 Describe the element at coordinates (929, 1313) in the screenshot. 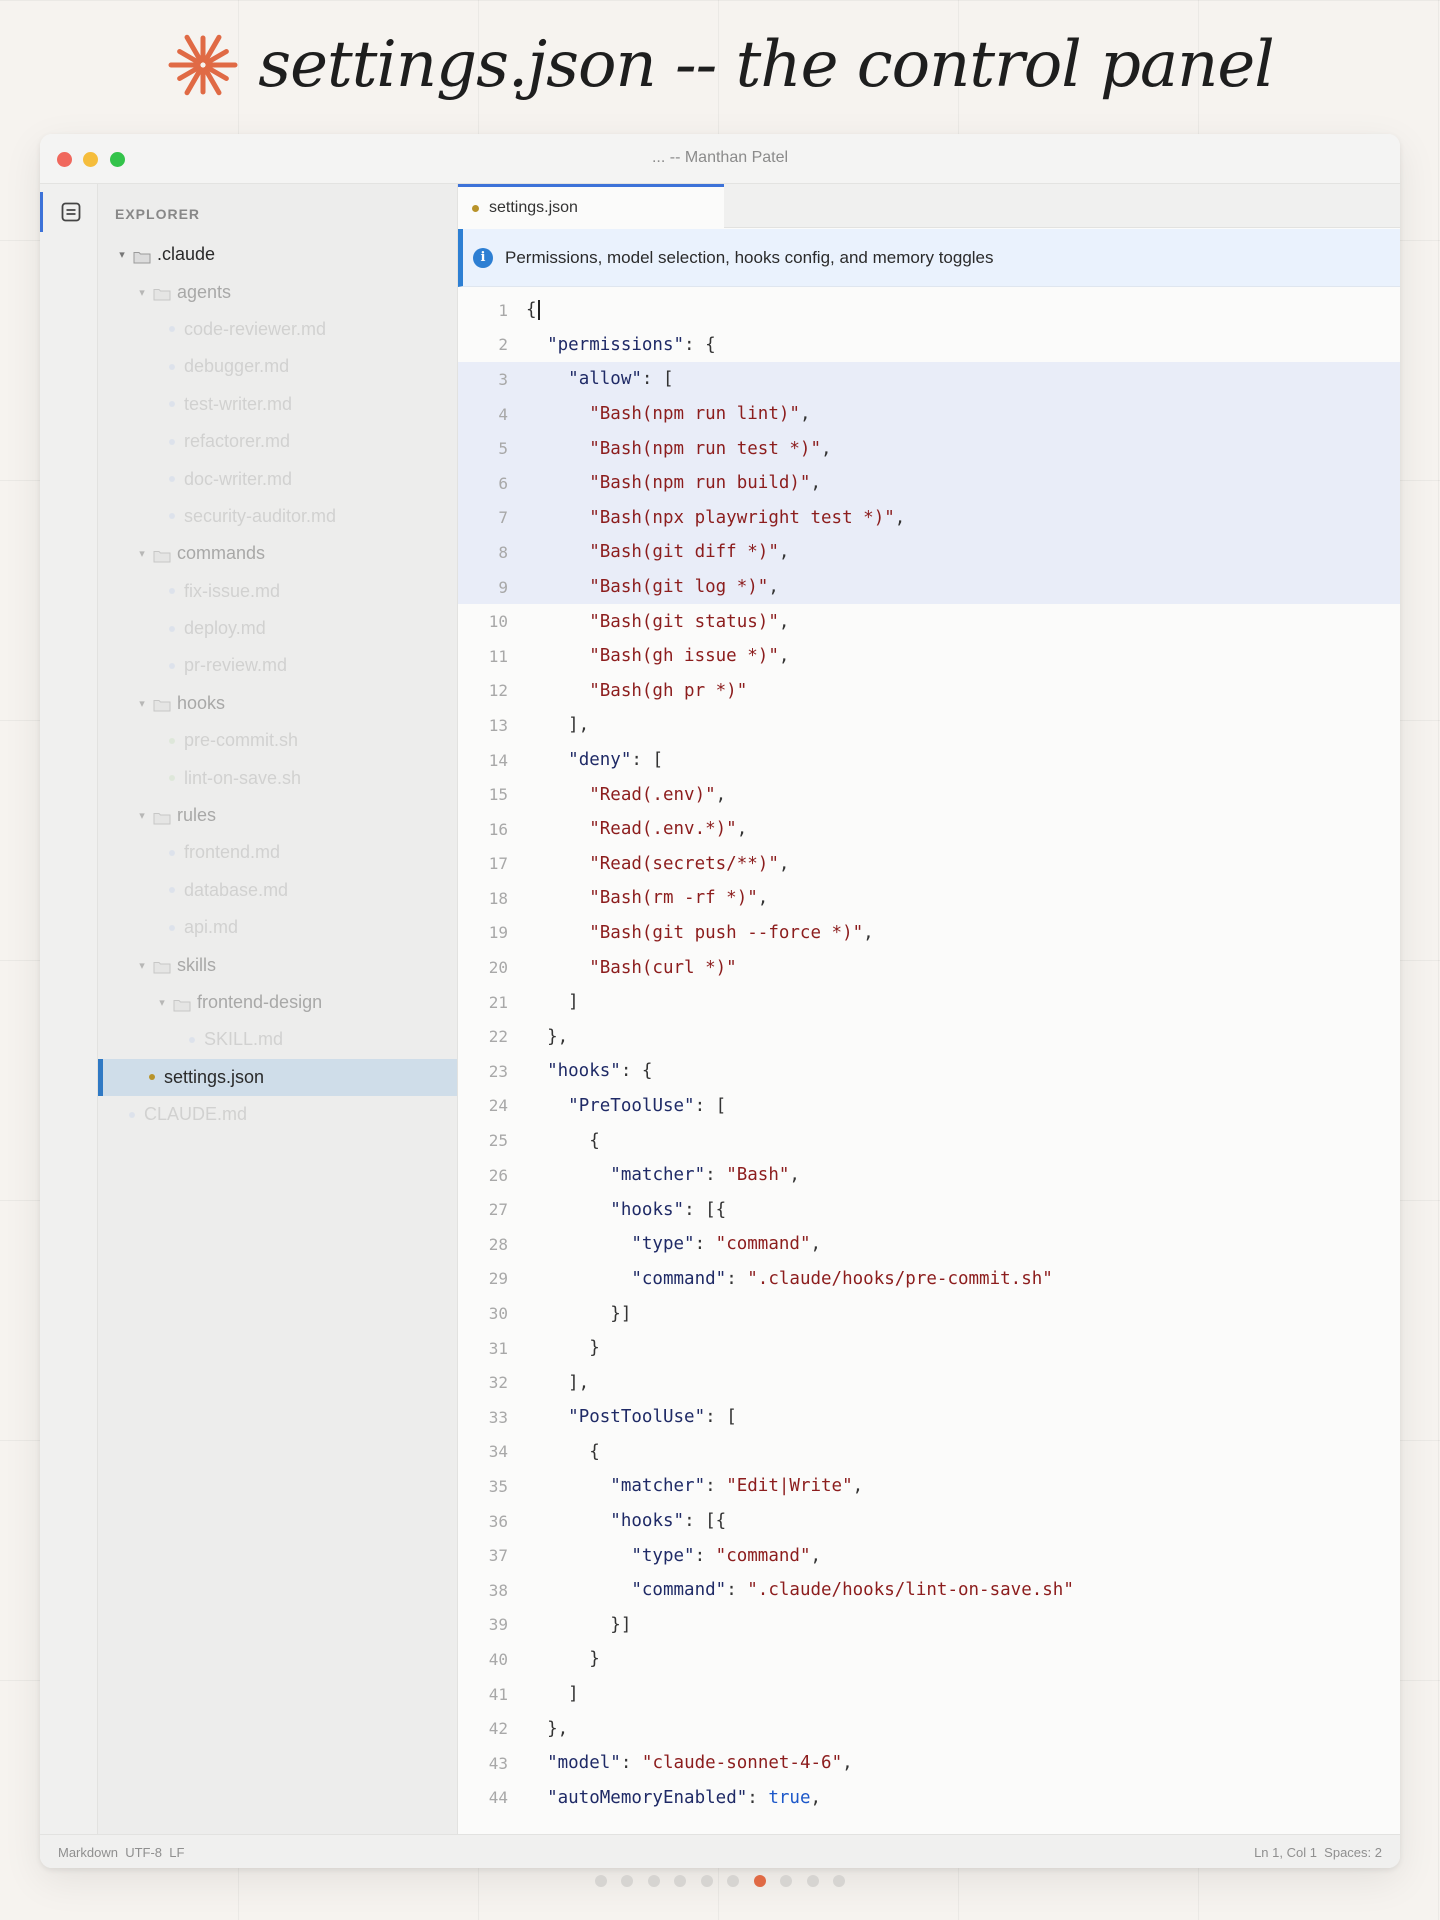

I see `code-line: 30 }]` at that location.